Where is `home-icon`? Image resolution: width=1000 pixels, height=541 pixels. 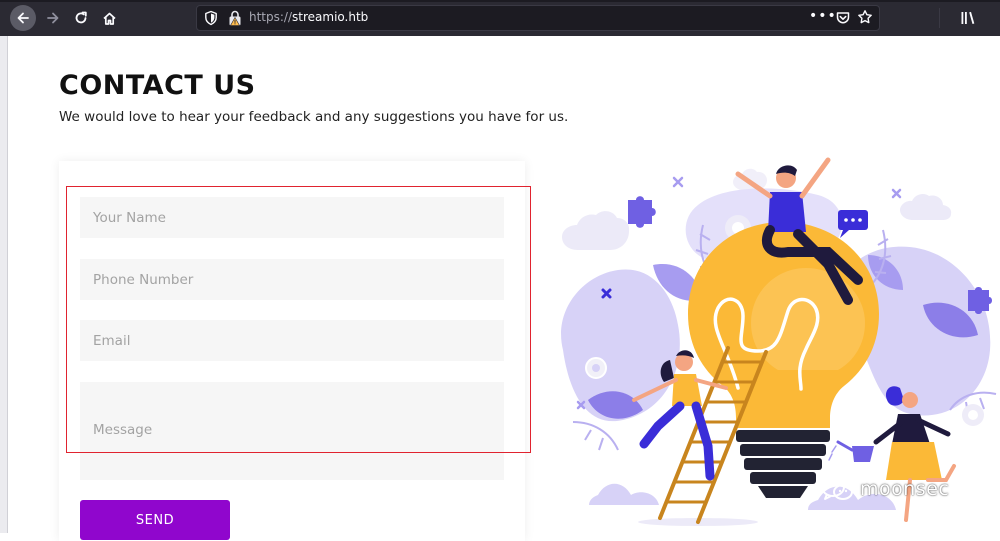 home-icon is located at coordinates (109, 18).